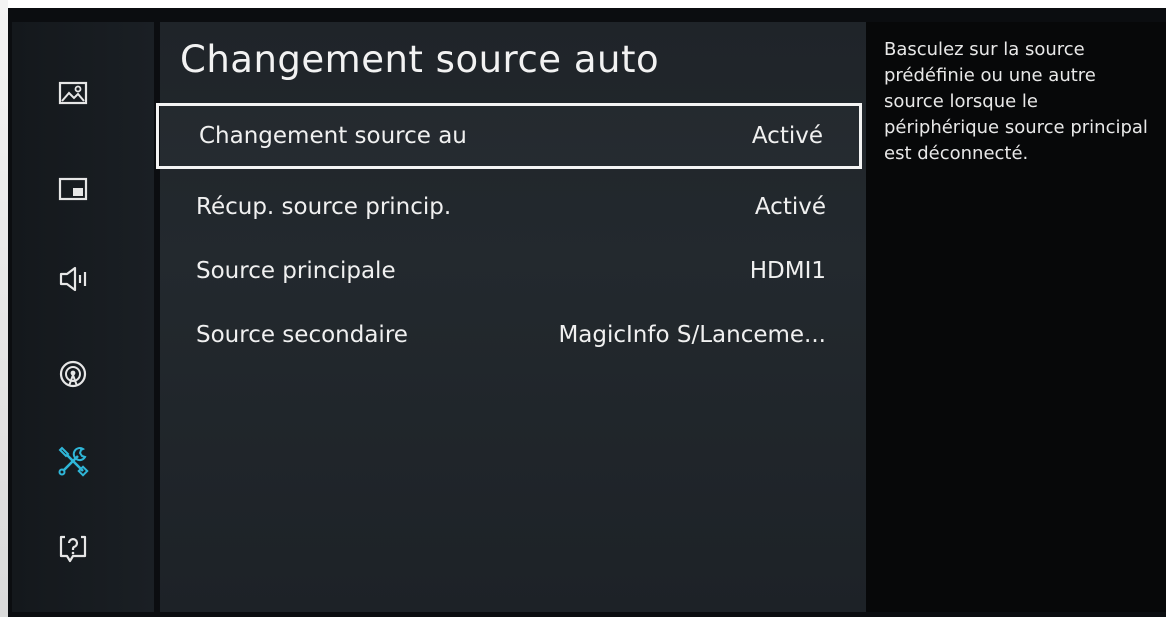 This screenshot has width=1174, height=631. Describe the element at coordinates (333, 136) in the screenshot. I see `menu-item-label: Changement source au` at that location.